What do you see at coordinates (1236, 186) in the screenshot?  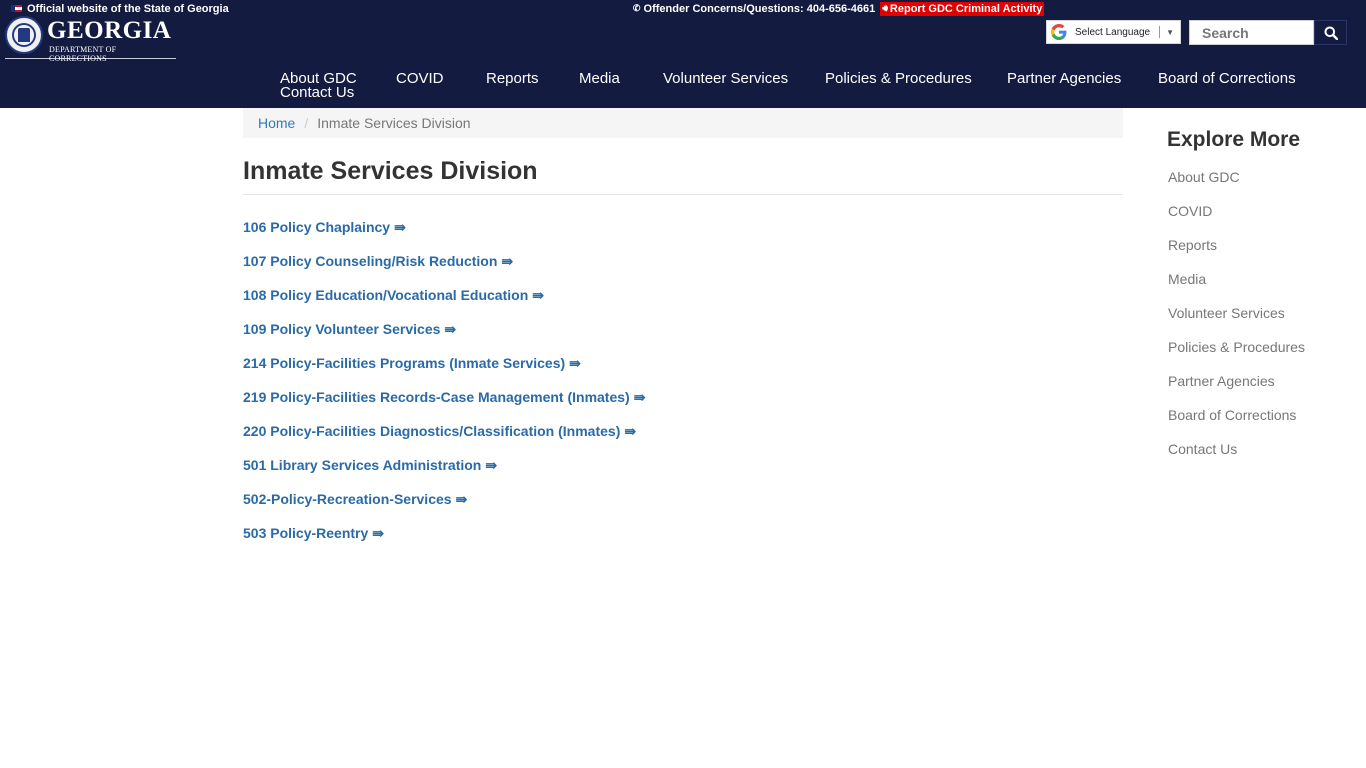 I see `sidebar-item-about-gdc: About GDC` at bounding box center [1236, 186].